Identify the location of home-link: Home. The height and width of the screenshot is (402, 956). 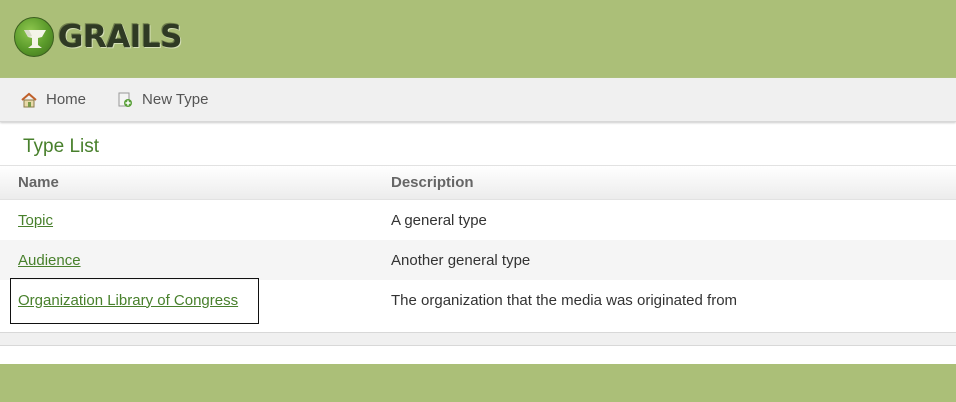
(53, 99).